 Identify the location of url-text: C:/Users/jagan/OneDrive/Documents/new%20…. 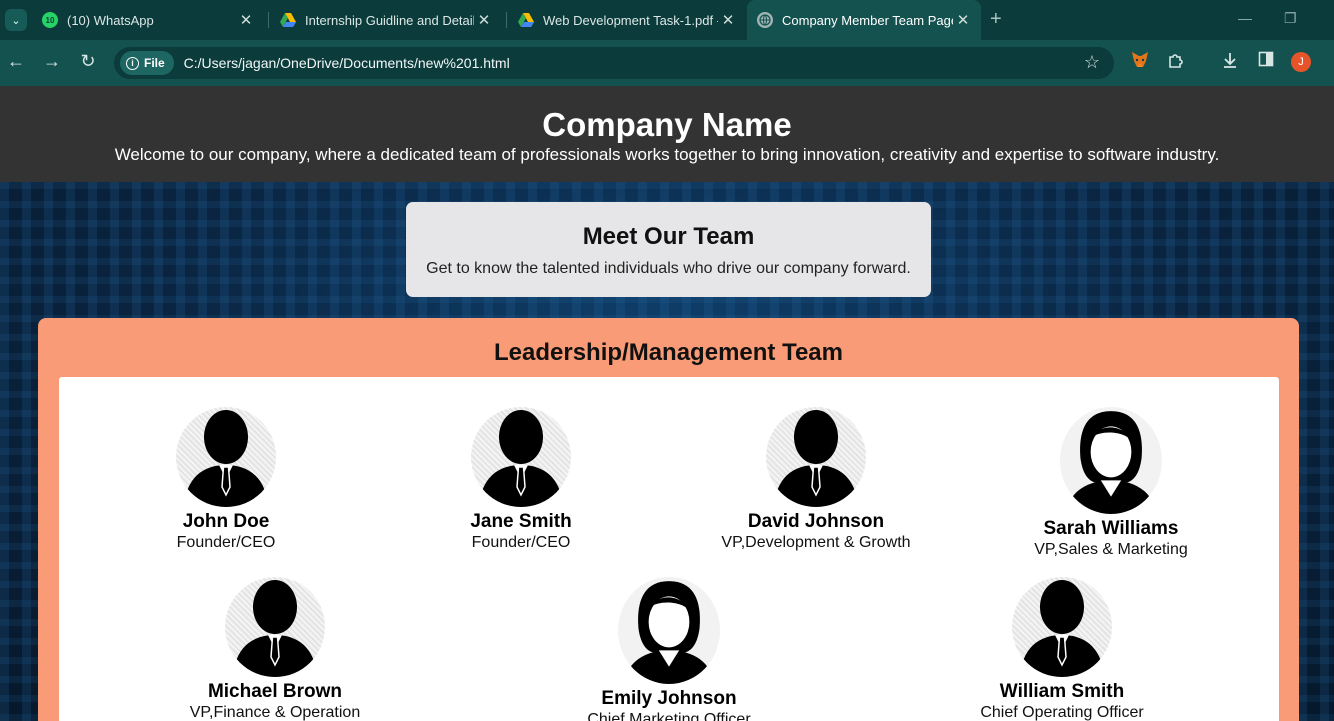
(347, 63).